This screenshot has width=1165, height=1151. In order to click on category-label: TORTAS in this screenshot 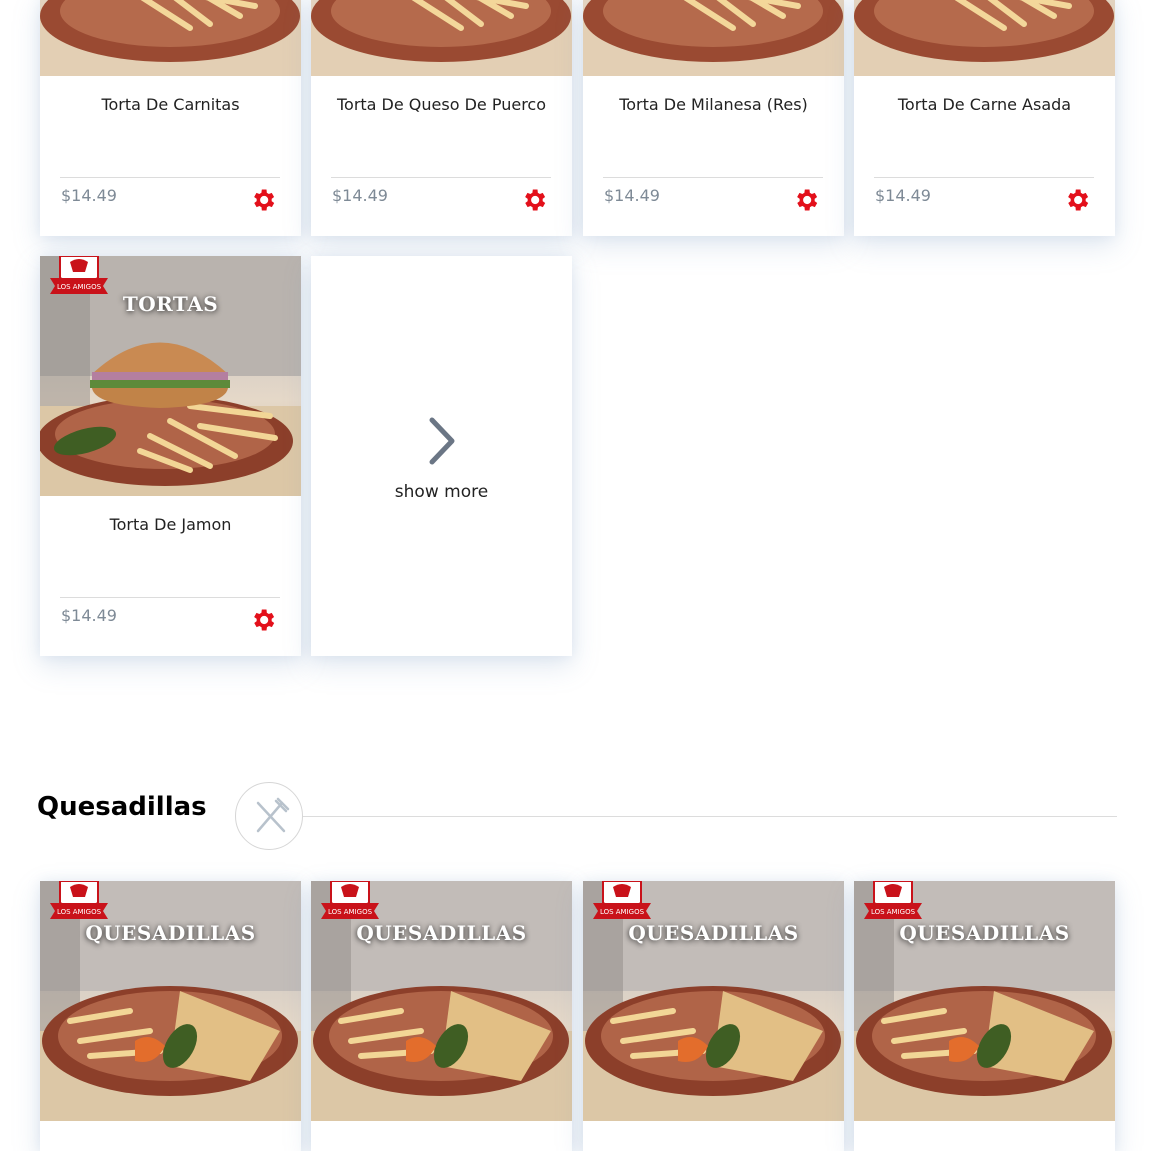, I will do `click(170, 304)`.